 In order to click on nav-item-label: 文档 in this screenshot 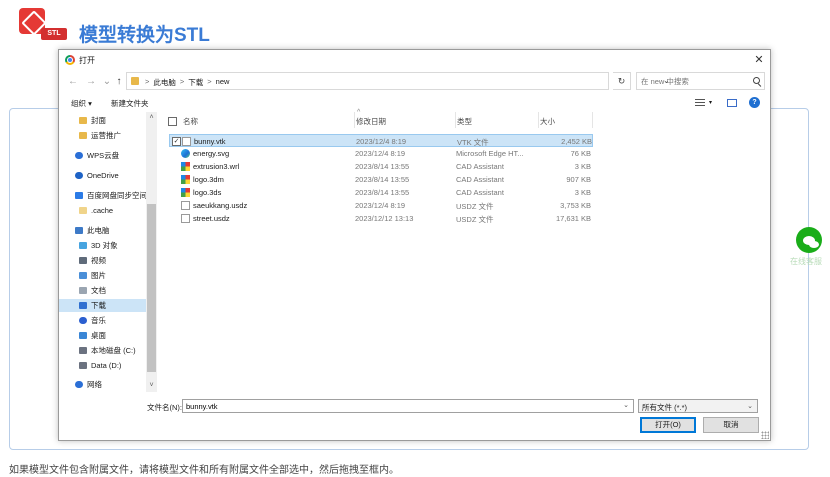, I will do `click(98, 290)`.